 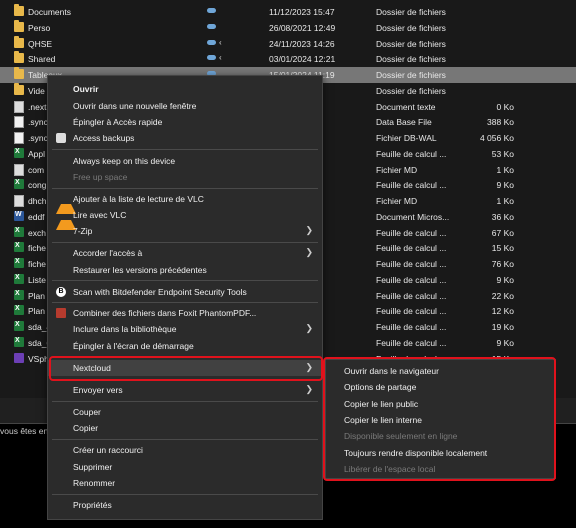 What do you see at coordinates (288, 43) in the screenshot?
I see `file-row: QHSE 24/11/2023 14:26 Dossier de fichiers ‹` at bounding box center [288, 43].